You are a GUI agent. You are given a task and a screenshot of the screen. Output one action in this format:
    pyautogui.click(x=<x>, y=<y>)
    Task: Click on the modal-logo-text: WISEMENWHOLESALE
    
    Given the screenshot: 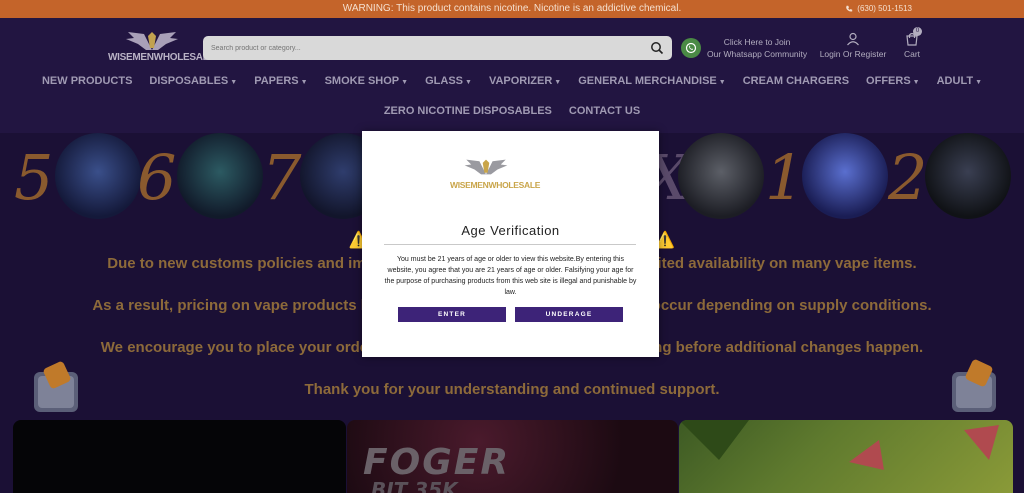 What is the action you would take?
    pyautogui.click(x=495, y=185)
    